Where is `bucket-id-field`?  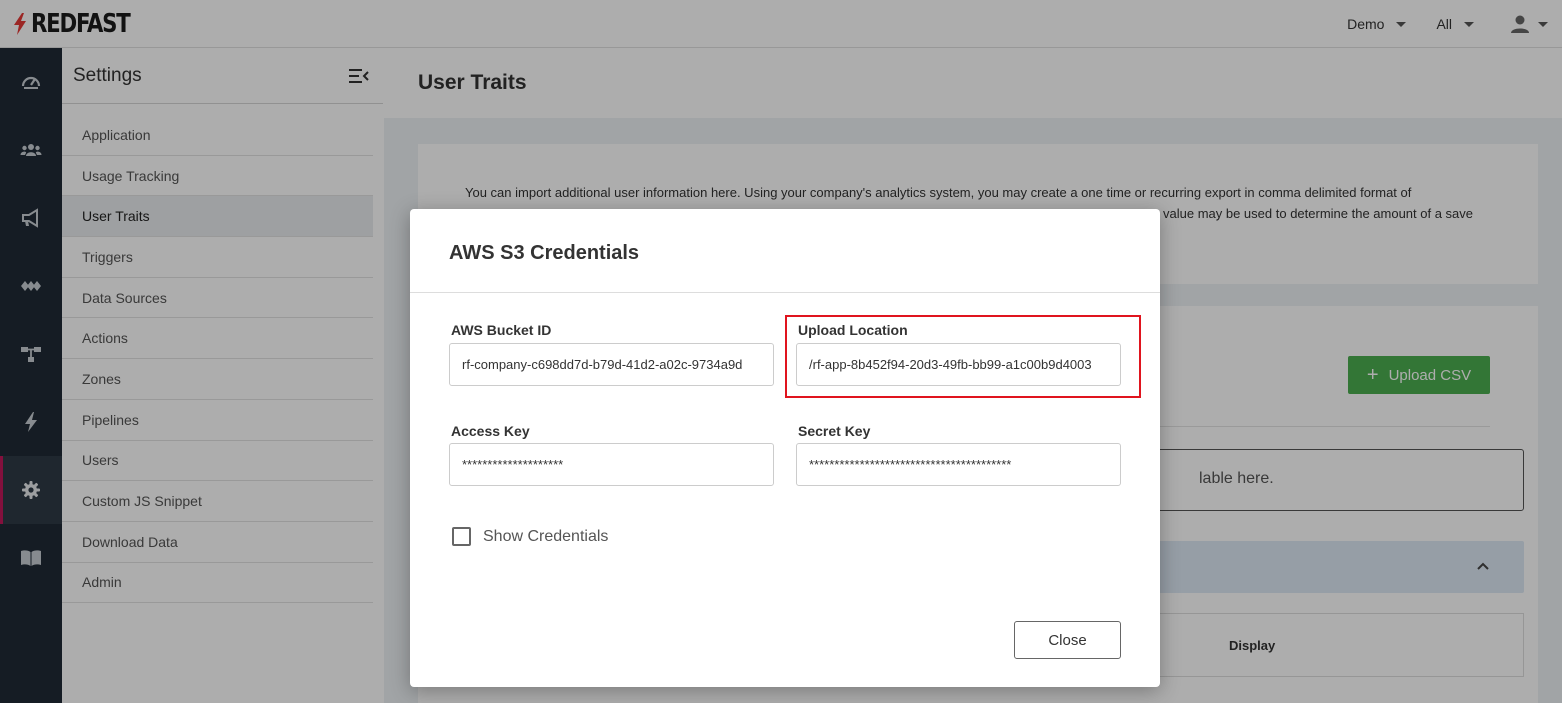 bucket-id-field is located at coordinates (611, 364).